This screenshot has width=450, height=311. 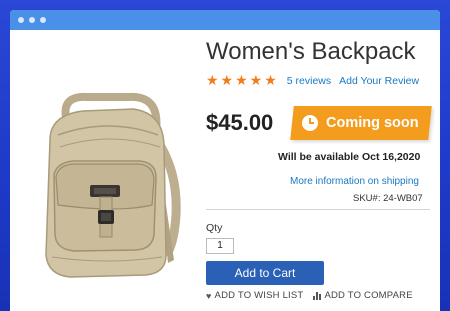 What do you see at coordinates (214, 228) in the screenshot?
I see `qty-label: Qty` at bounding box center [214, 228].